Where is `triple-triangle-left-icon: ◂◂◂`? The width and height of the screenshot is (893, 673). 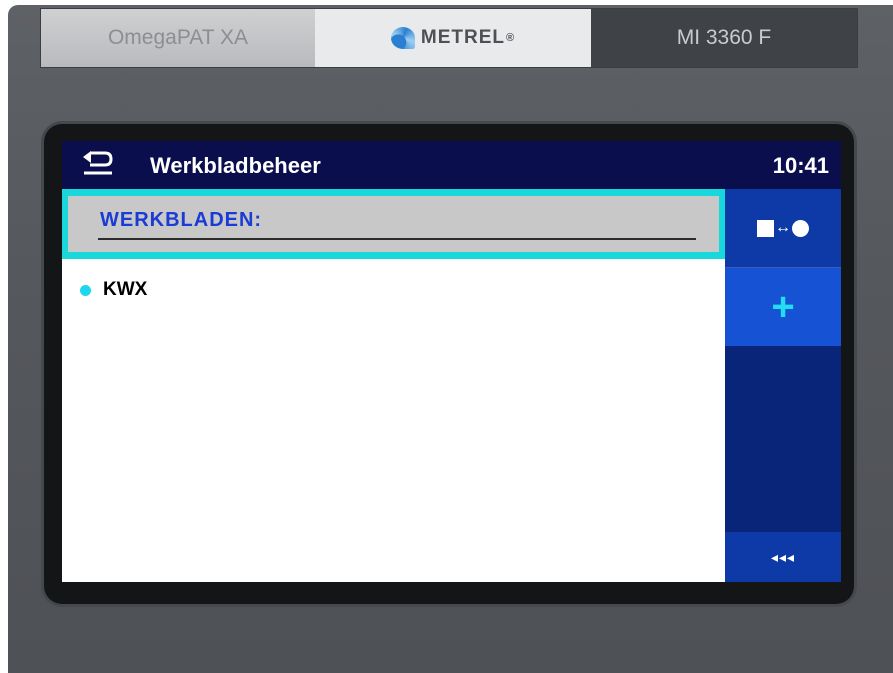 triple-triangle-left-icon: ◂◂◂ is located at coordinates (783, 556).